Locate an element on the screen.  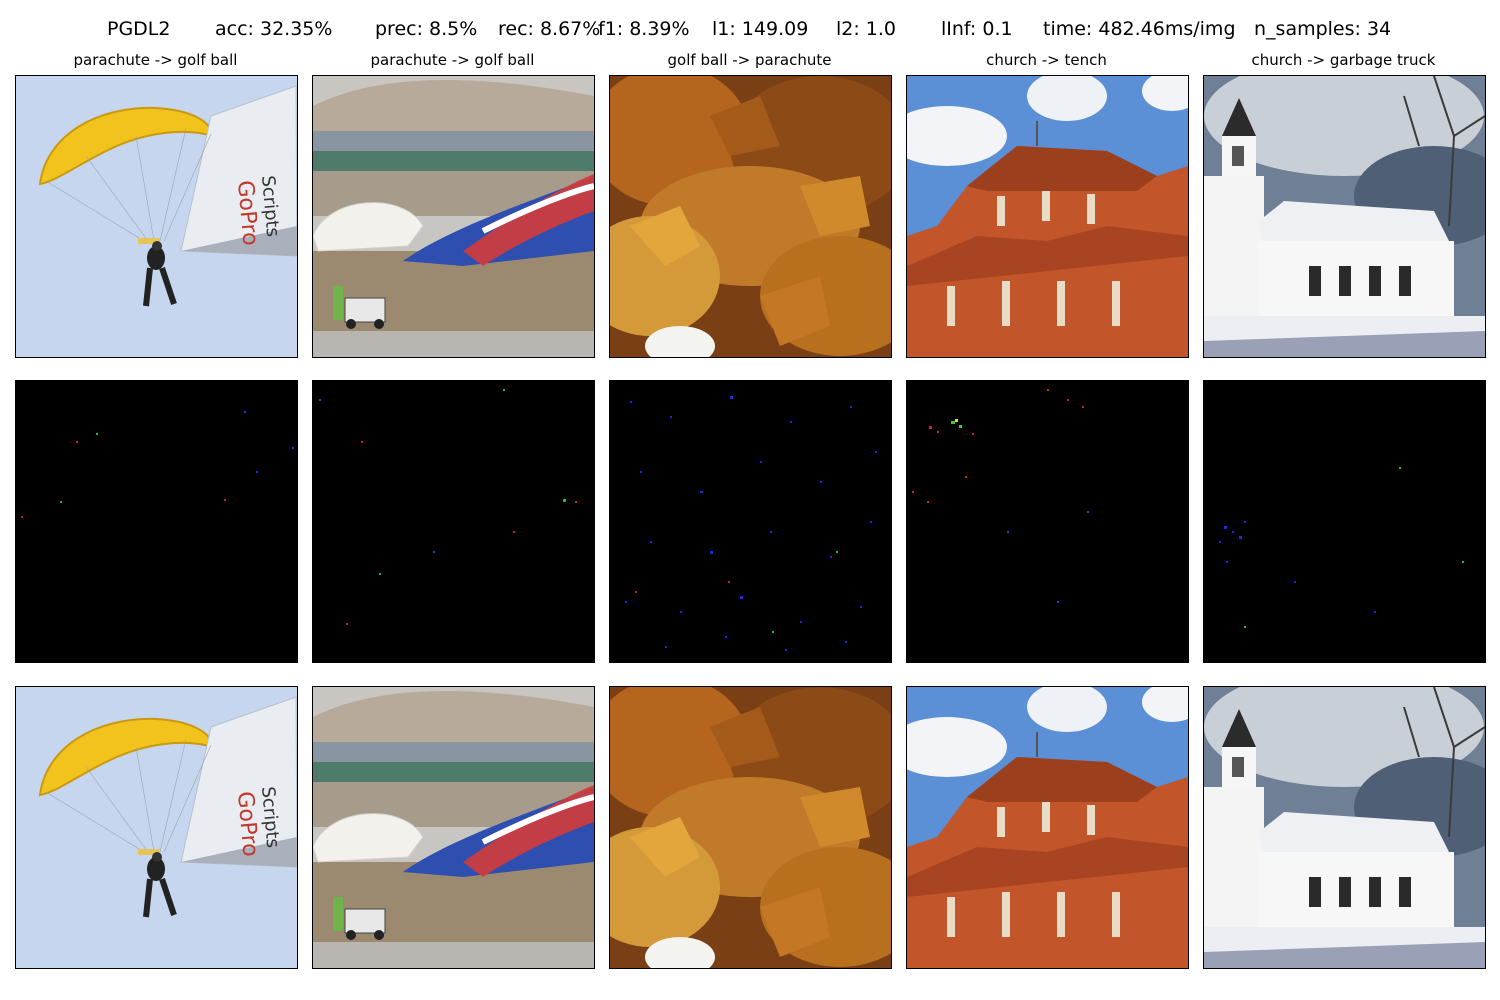
metric-linf: lInf: 0.1 is located at coordinates (977, 29).